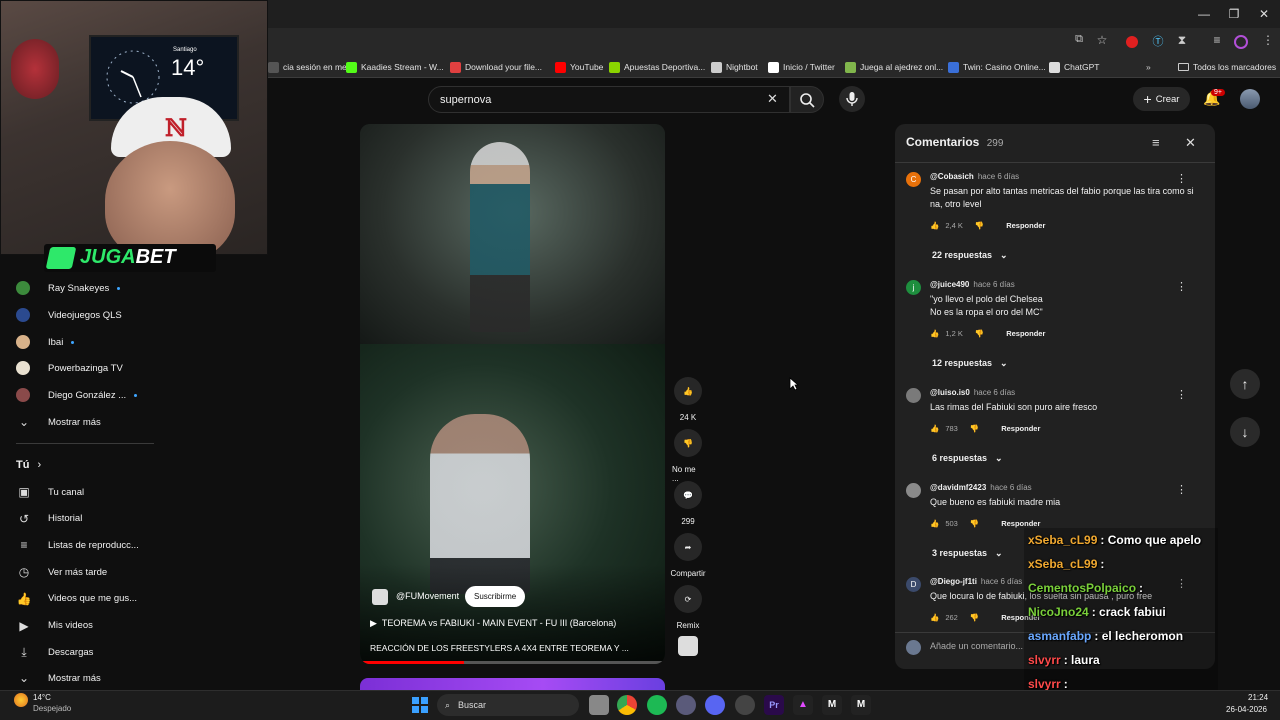  Describe the element at coordinates (972, 284) in the screenshot. I see `comment-author: @juice490 hace 6 días` at that location.